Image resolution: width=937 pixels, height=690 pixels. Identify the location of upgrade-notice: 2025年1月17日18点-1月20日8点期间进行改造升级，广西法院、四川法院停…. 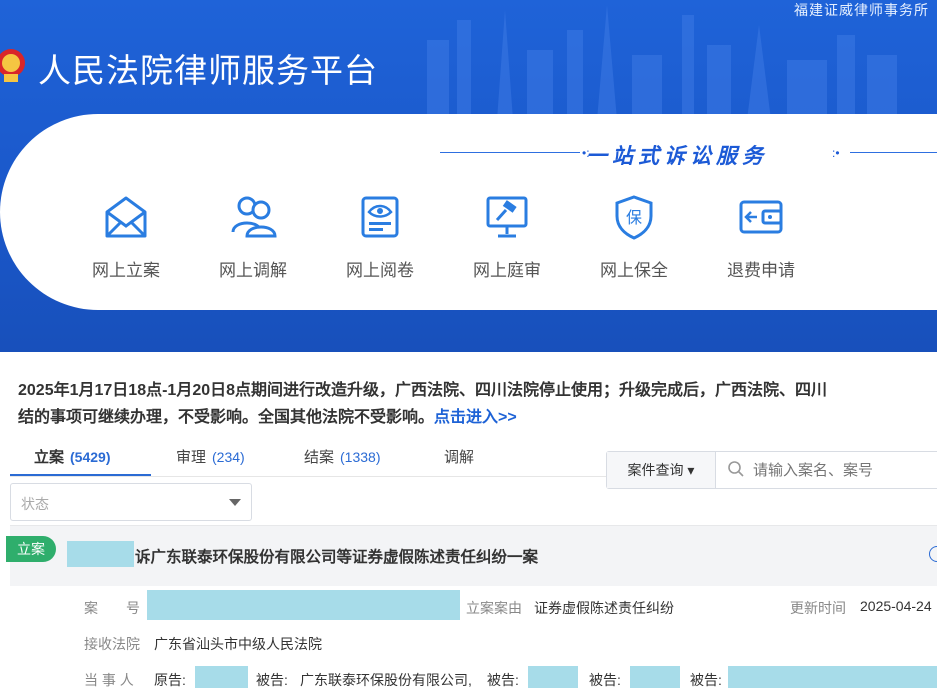
(477, 404).